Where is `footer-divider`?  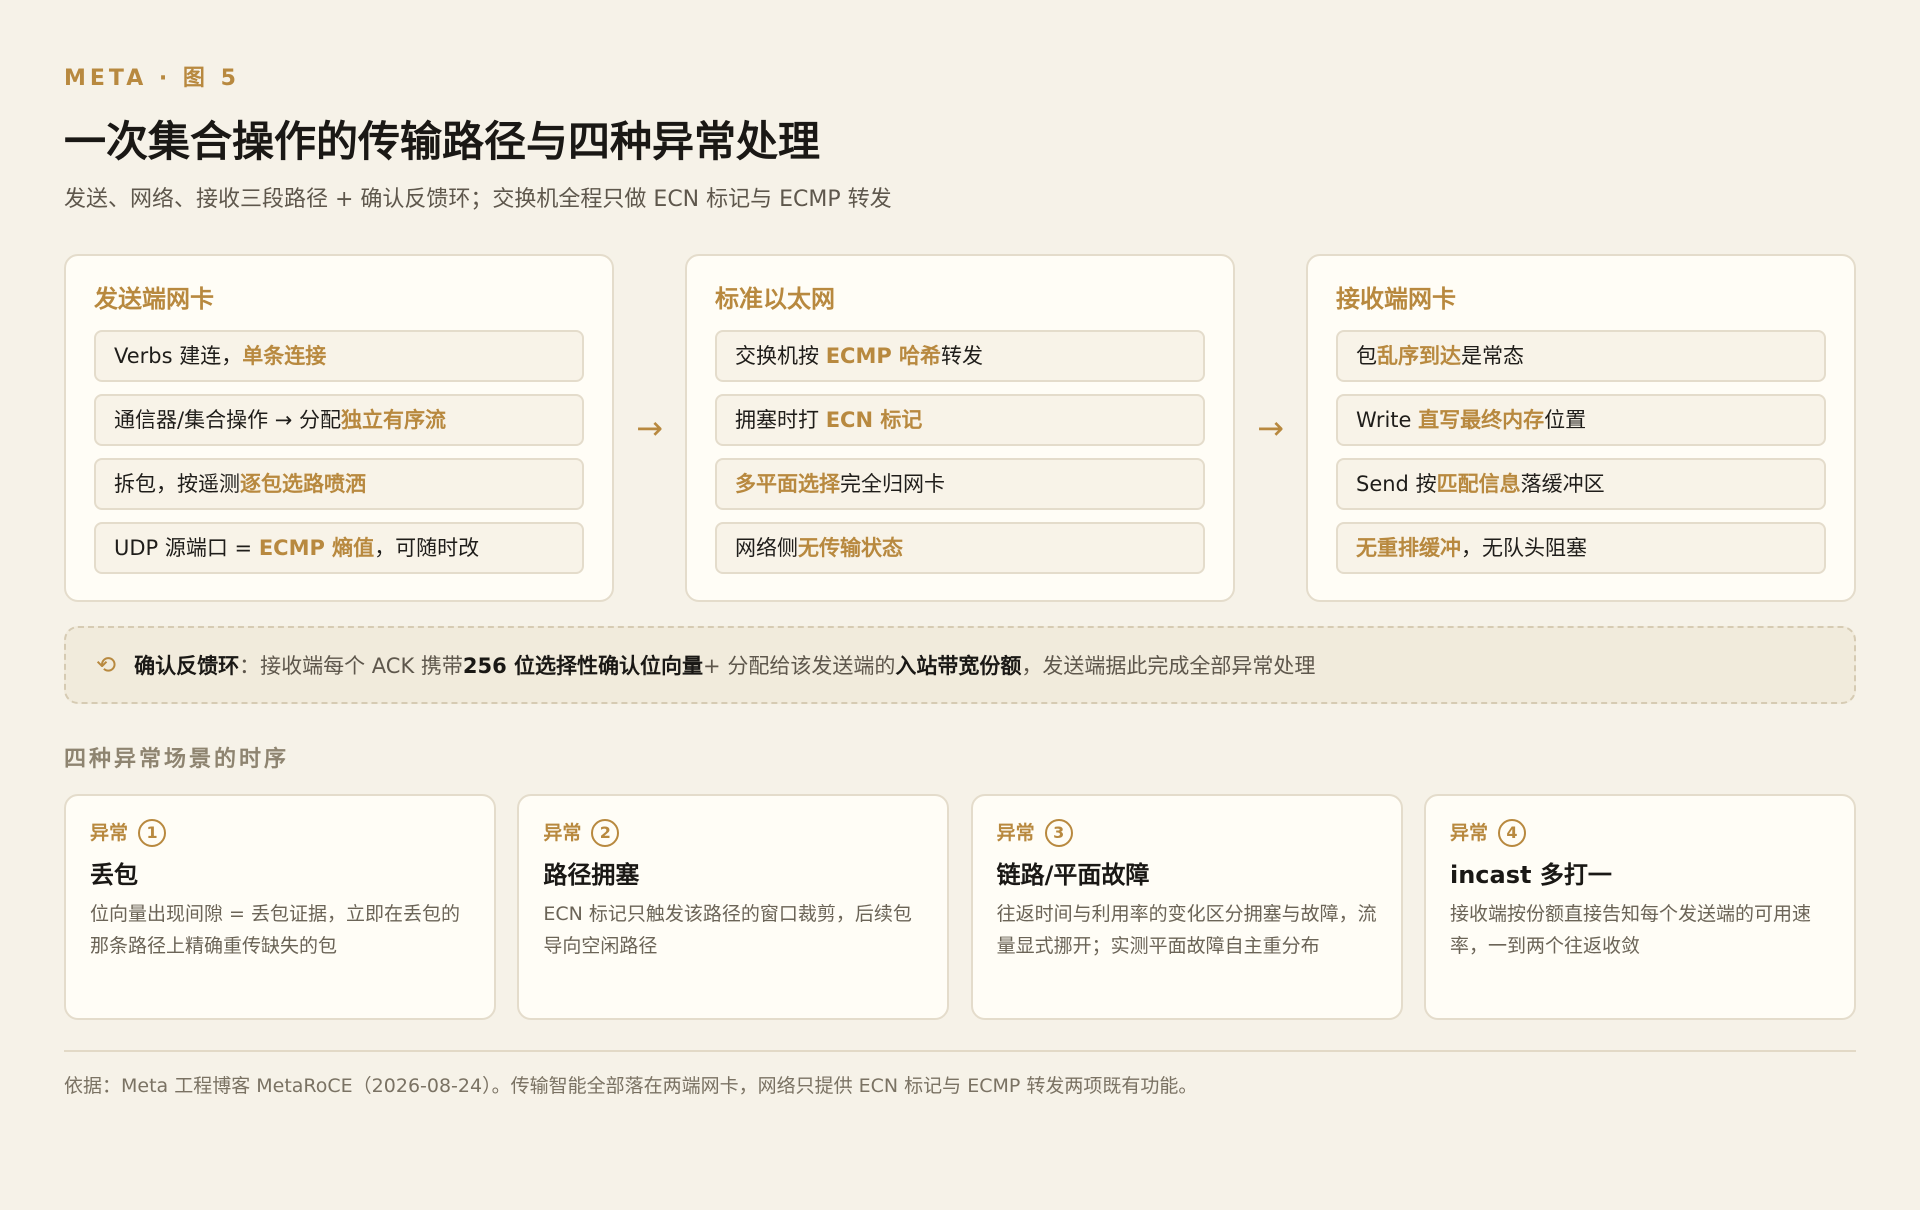
footer-divider is located at coordinates (960, 1051).